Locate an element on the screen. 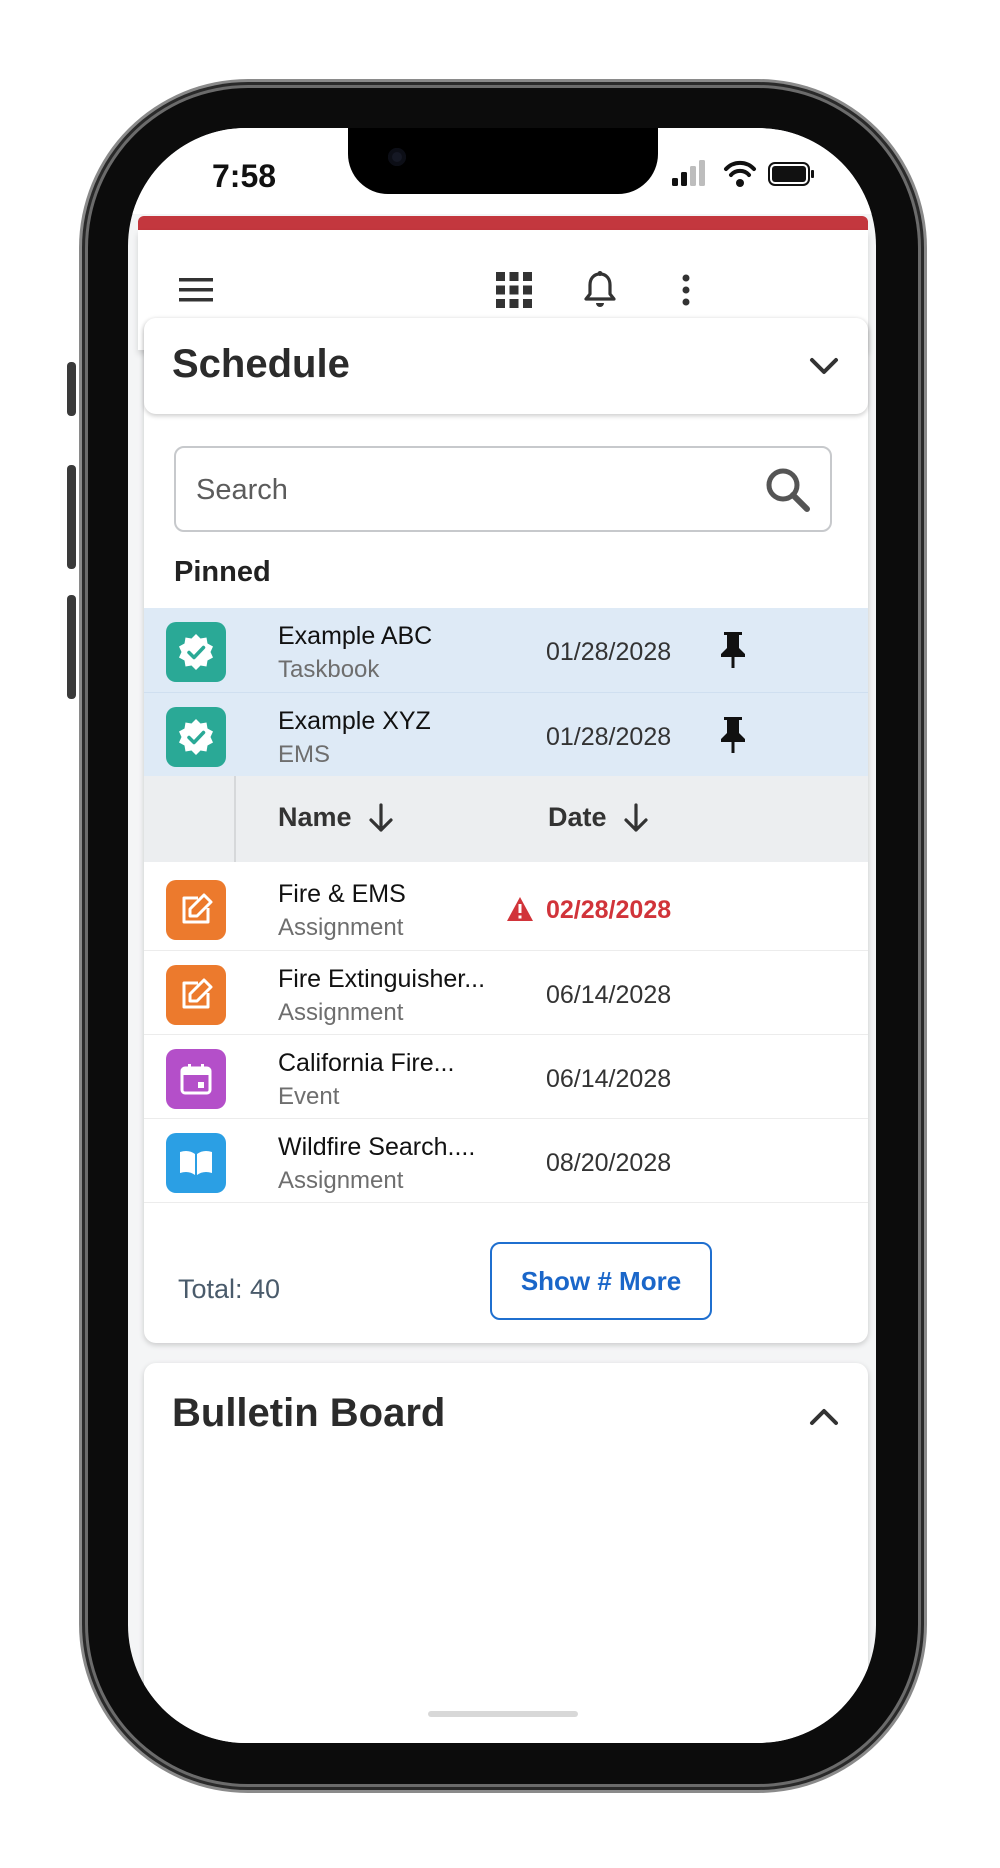  apps-button is located at coordinates (514, 290).